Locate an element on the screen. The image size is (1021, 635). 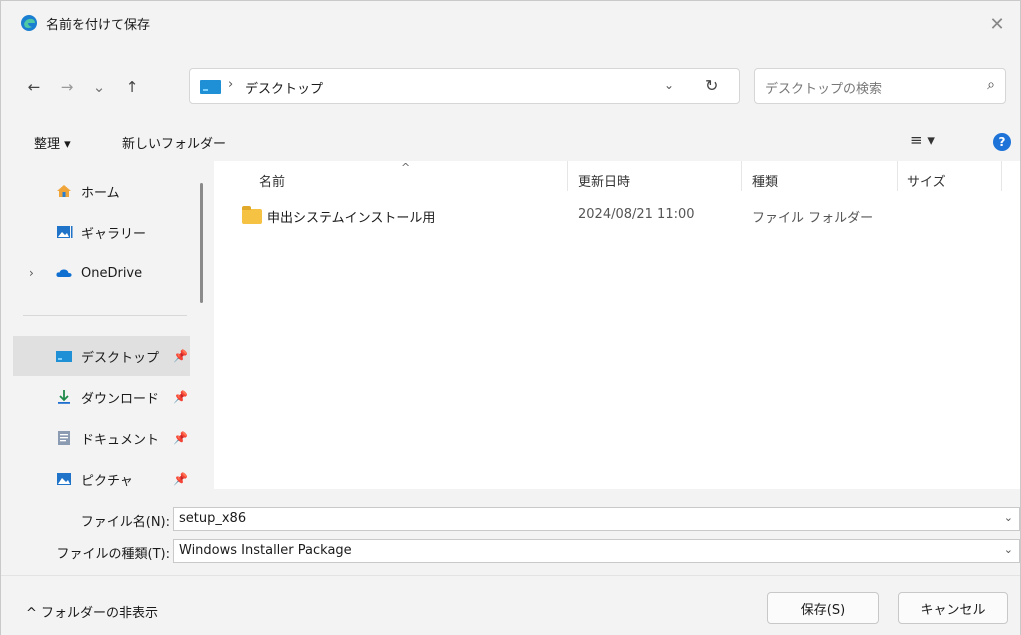
folder-icon is located at coordinates (252, 215).